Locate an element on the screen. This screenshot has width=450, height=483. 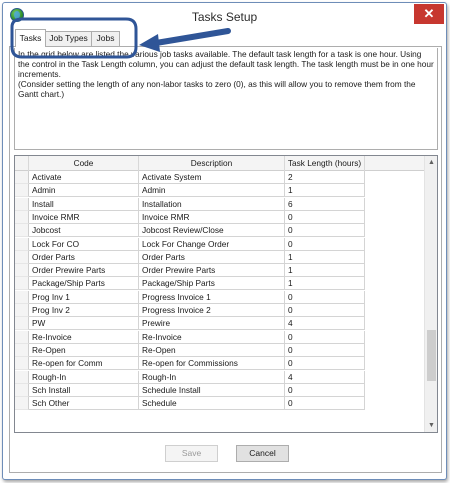
table-row: Package/Ship Parts Package/Ship Parts 1 is located at coordinates (220, 284).